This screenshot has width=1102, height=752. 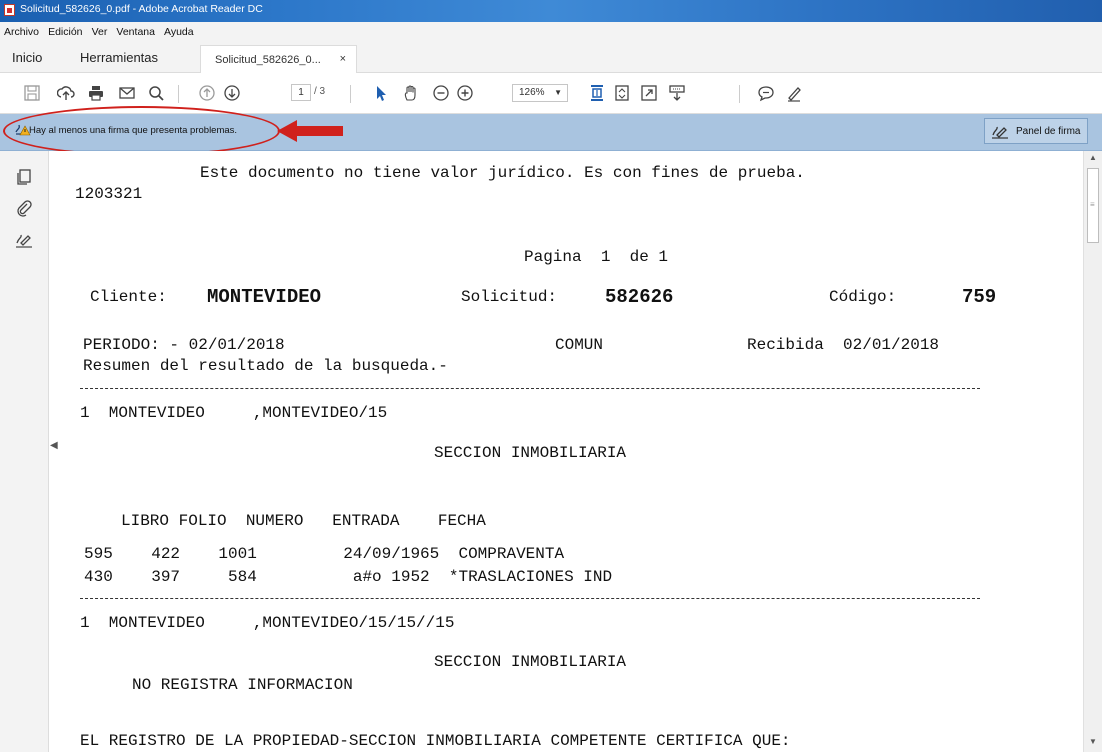 I want to click on page-indicator: Pagina 1 de 1, so click(x=596, y=257).